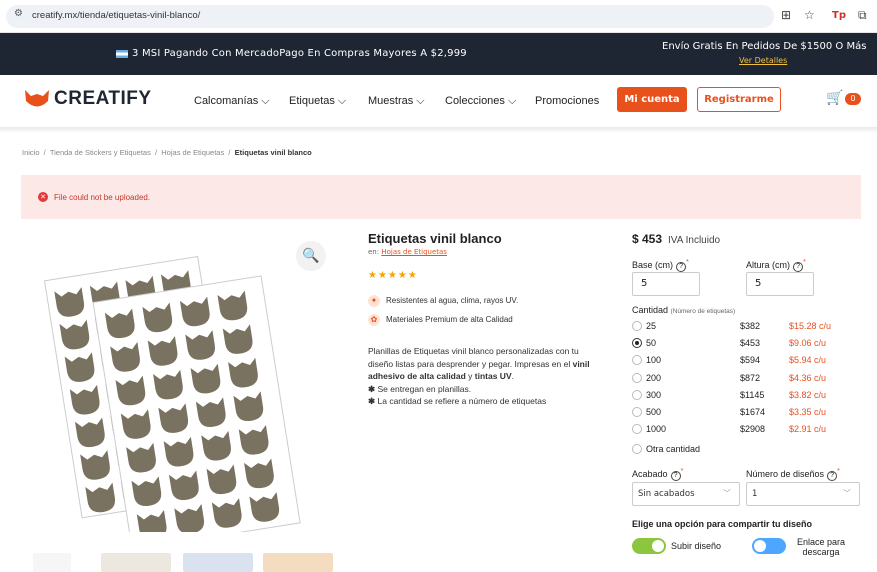 Image resolution: width=877 pixels, height=572 pixels. I want to click on product-category: en: Hojas de Etiquetas, so click(407, 252).